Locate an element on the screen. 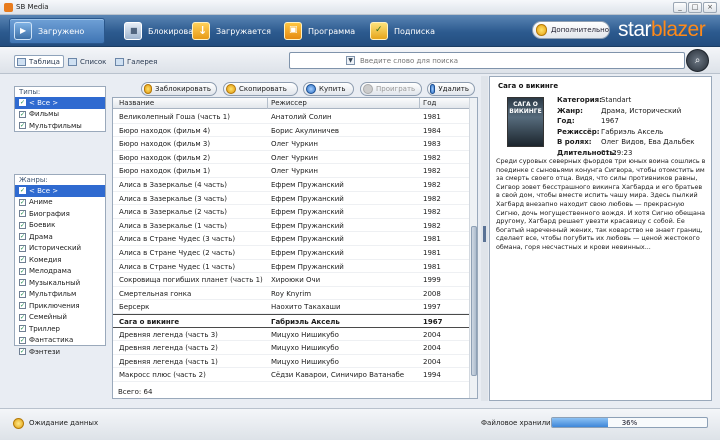  filter-item: ✓ Мелодрама is located at coordinates (60, 272).